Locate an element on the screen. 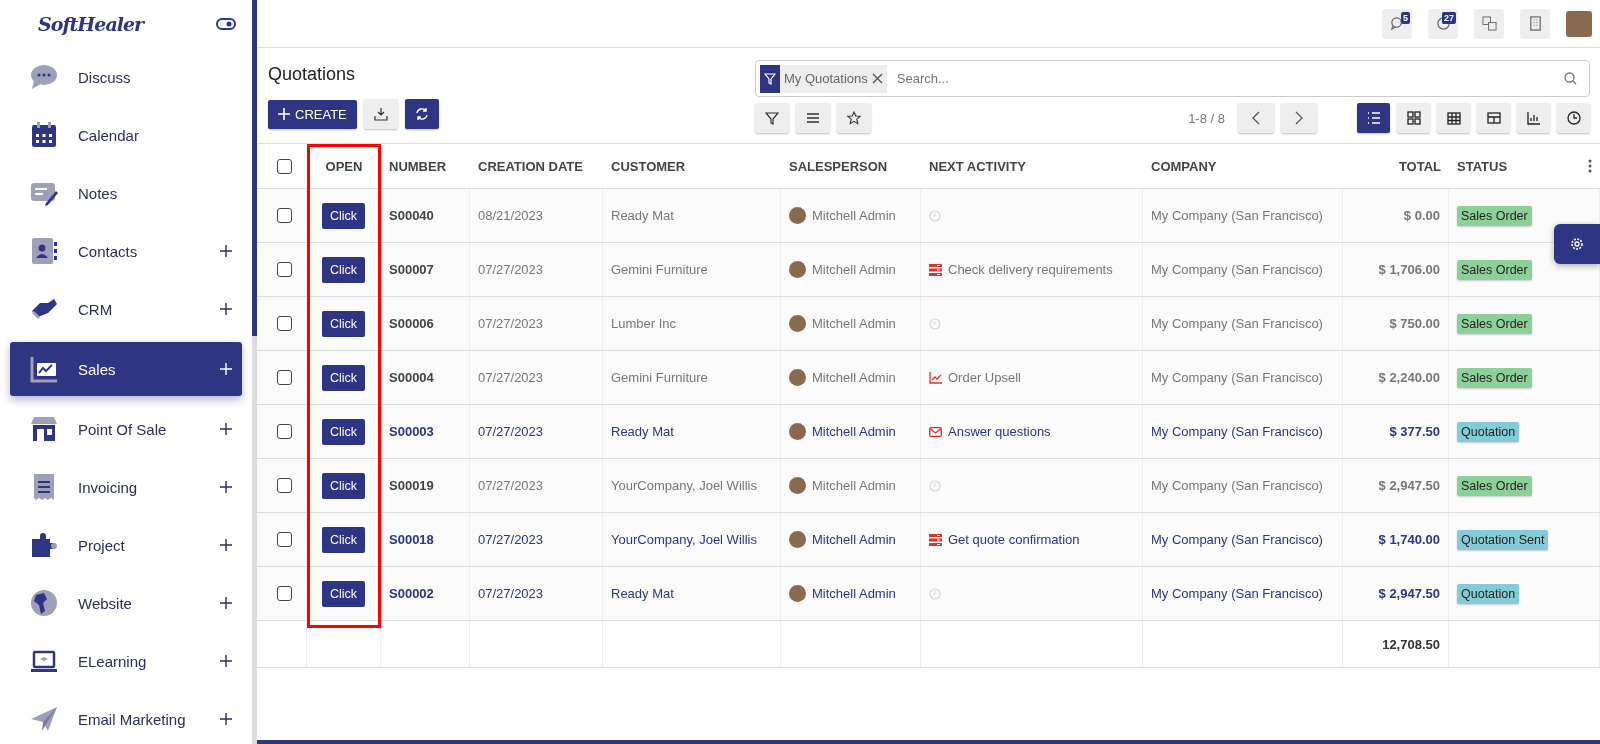  column-header: STATUS is located at coordinates (1482, 166).